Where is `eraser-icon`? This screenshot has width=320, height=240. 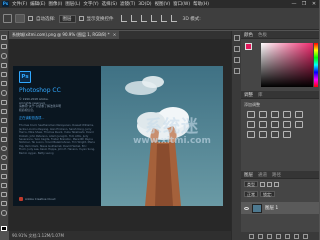 eraser-icon is located at coordinates (4, 130).